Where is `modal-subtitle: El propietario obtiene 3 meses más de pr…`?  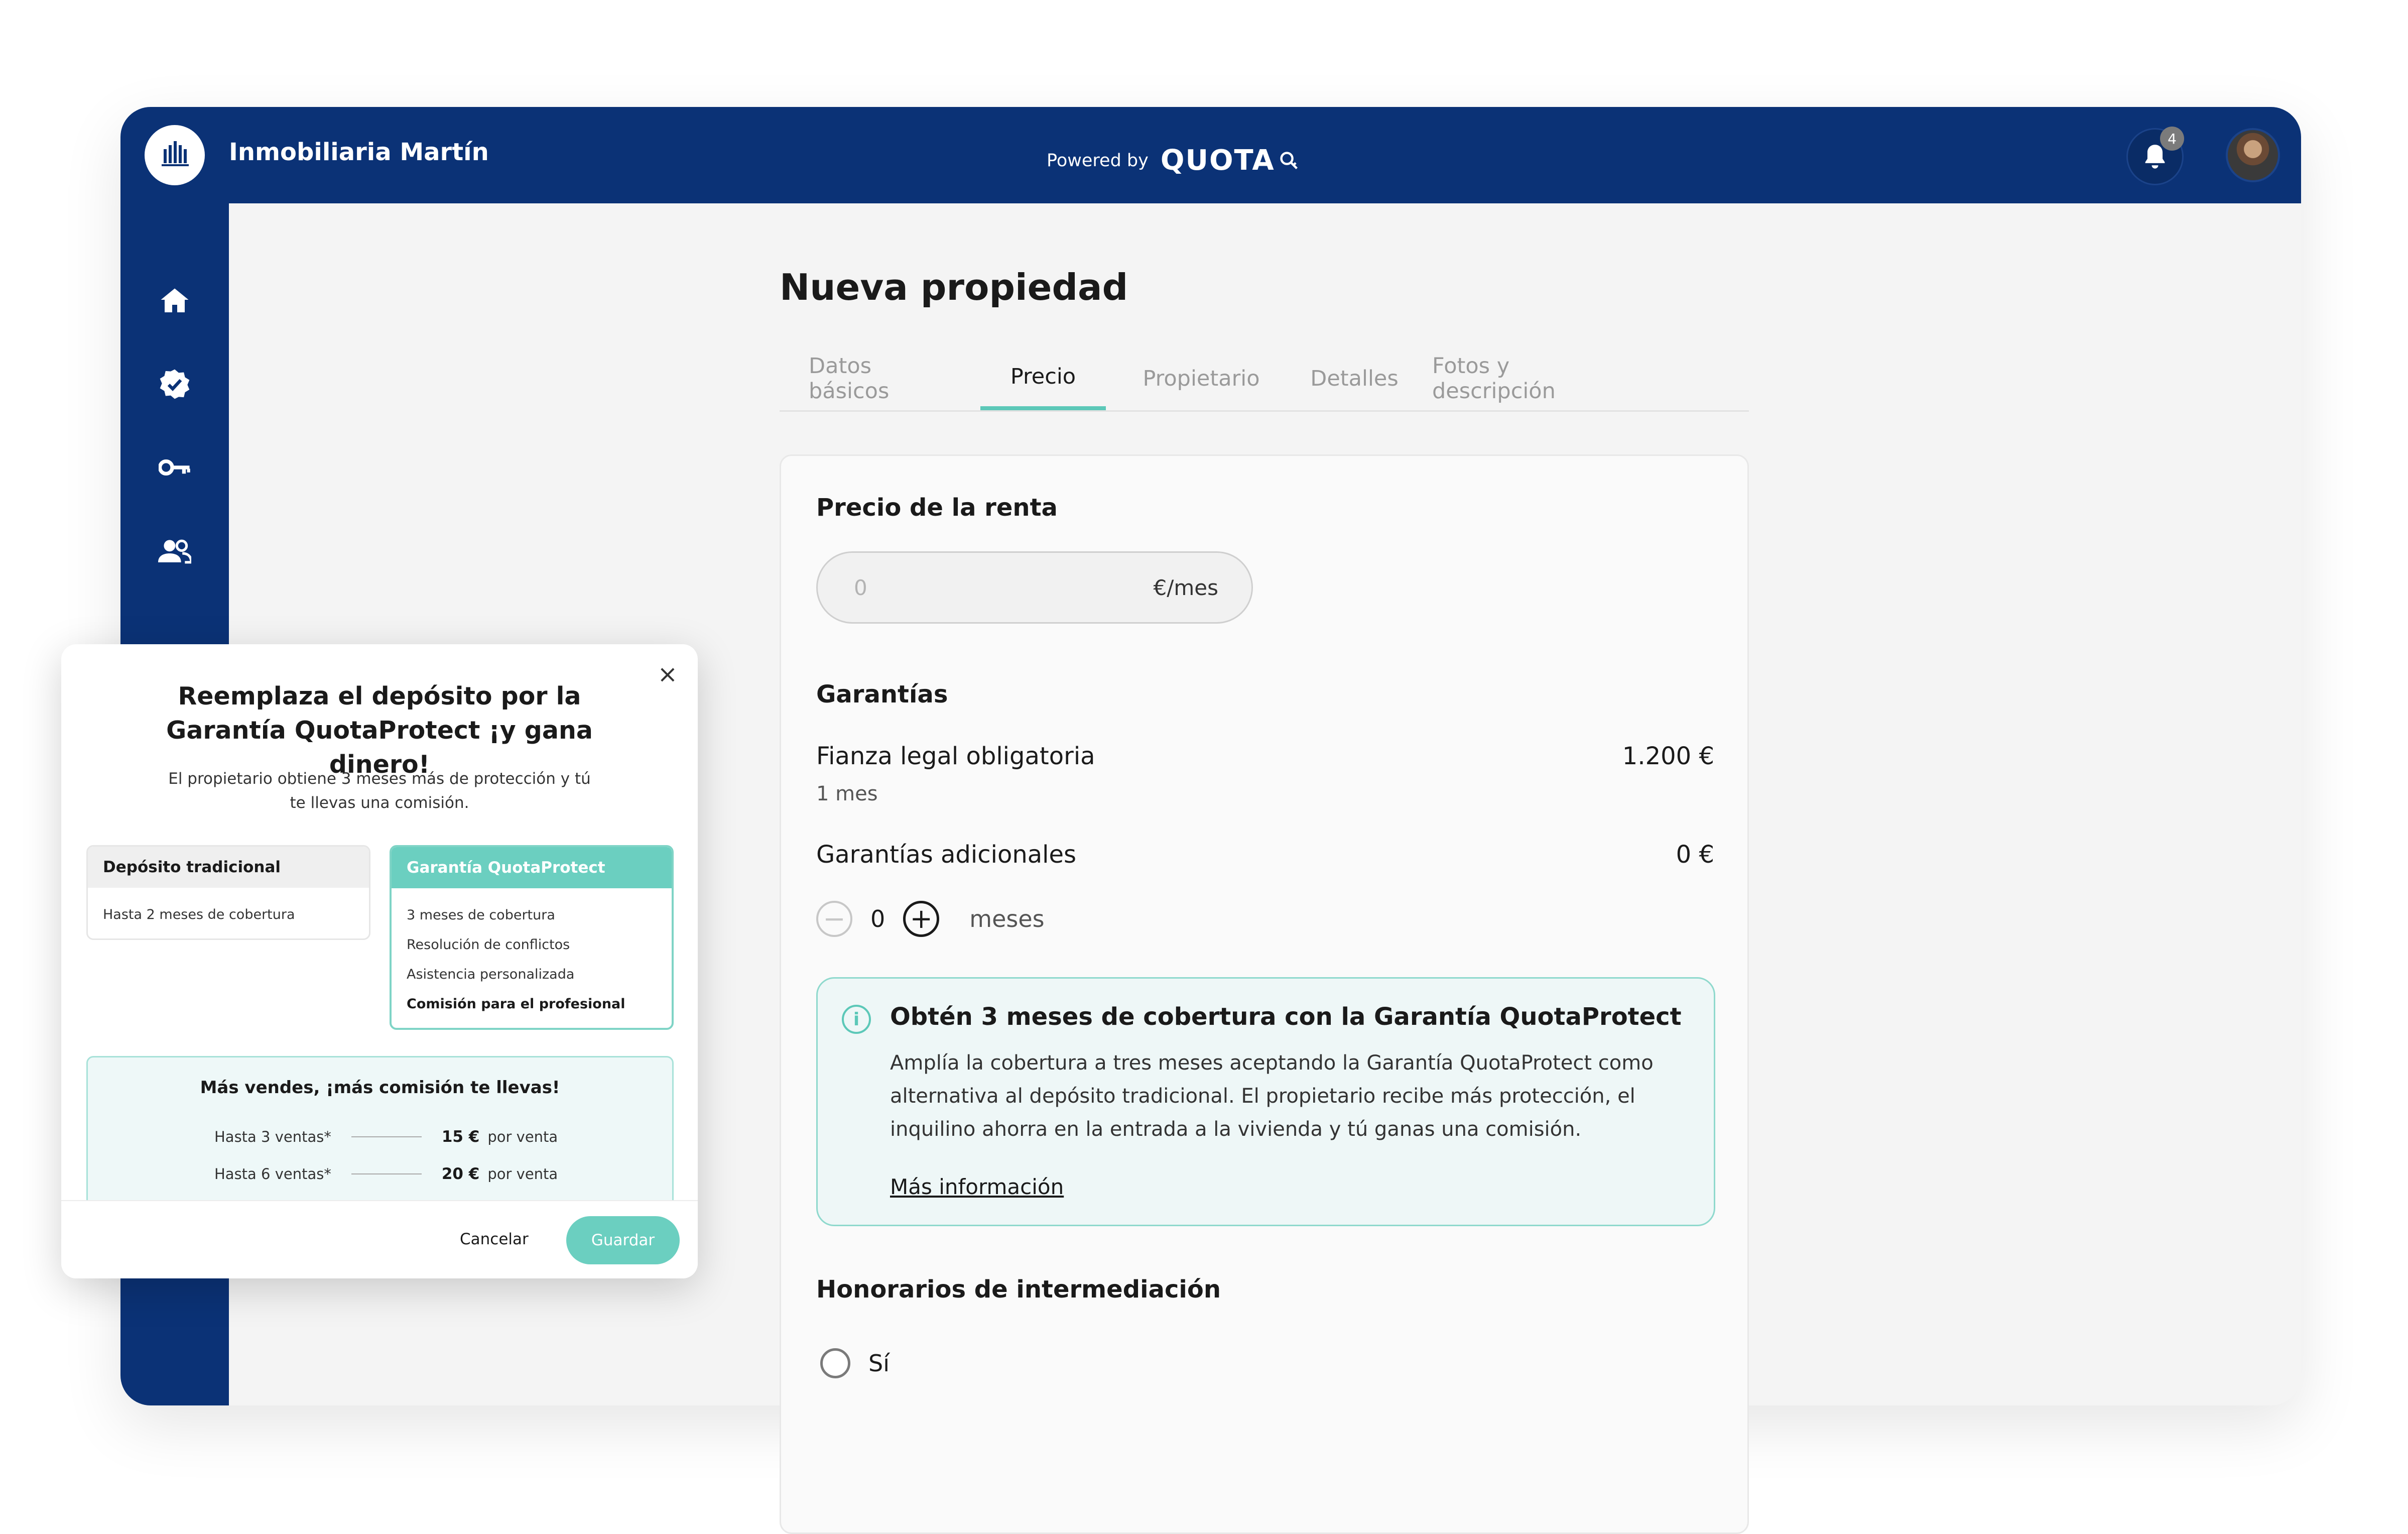 modal-subtitle: El propietario obtiene 3 meses más de pr… is located at coordinates (379, 791).